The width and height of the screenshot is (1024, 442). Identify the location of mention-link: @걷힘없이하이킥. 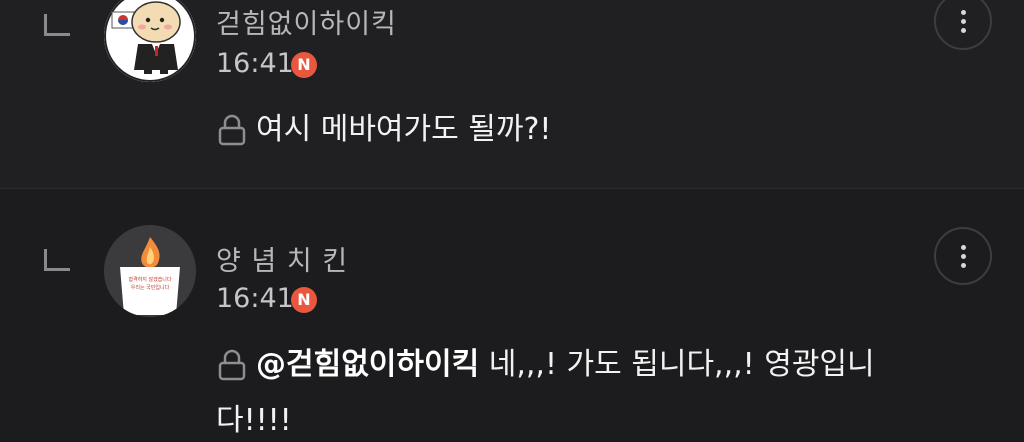
(367, 364).